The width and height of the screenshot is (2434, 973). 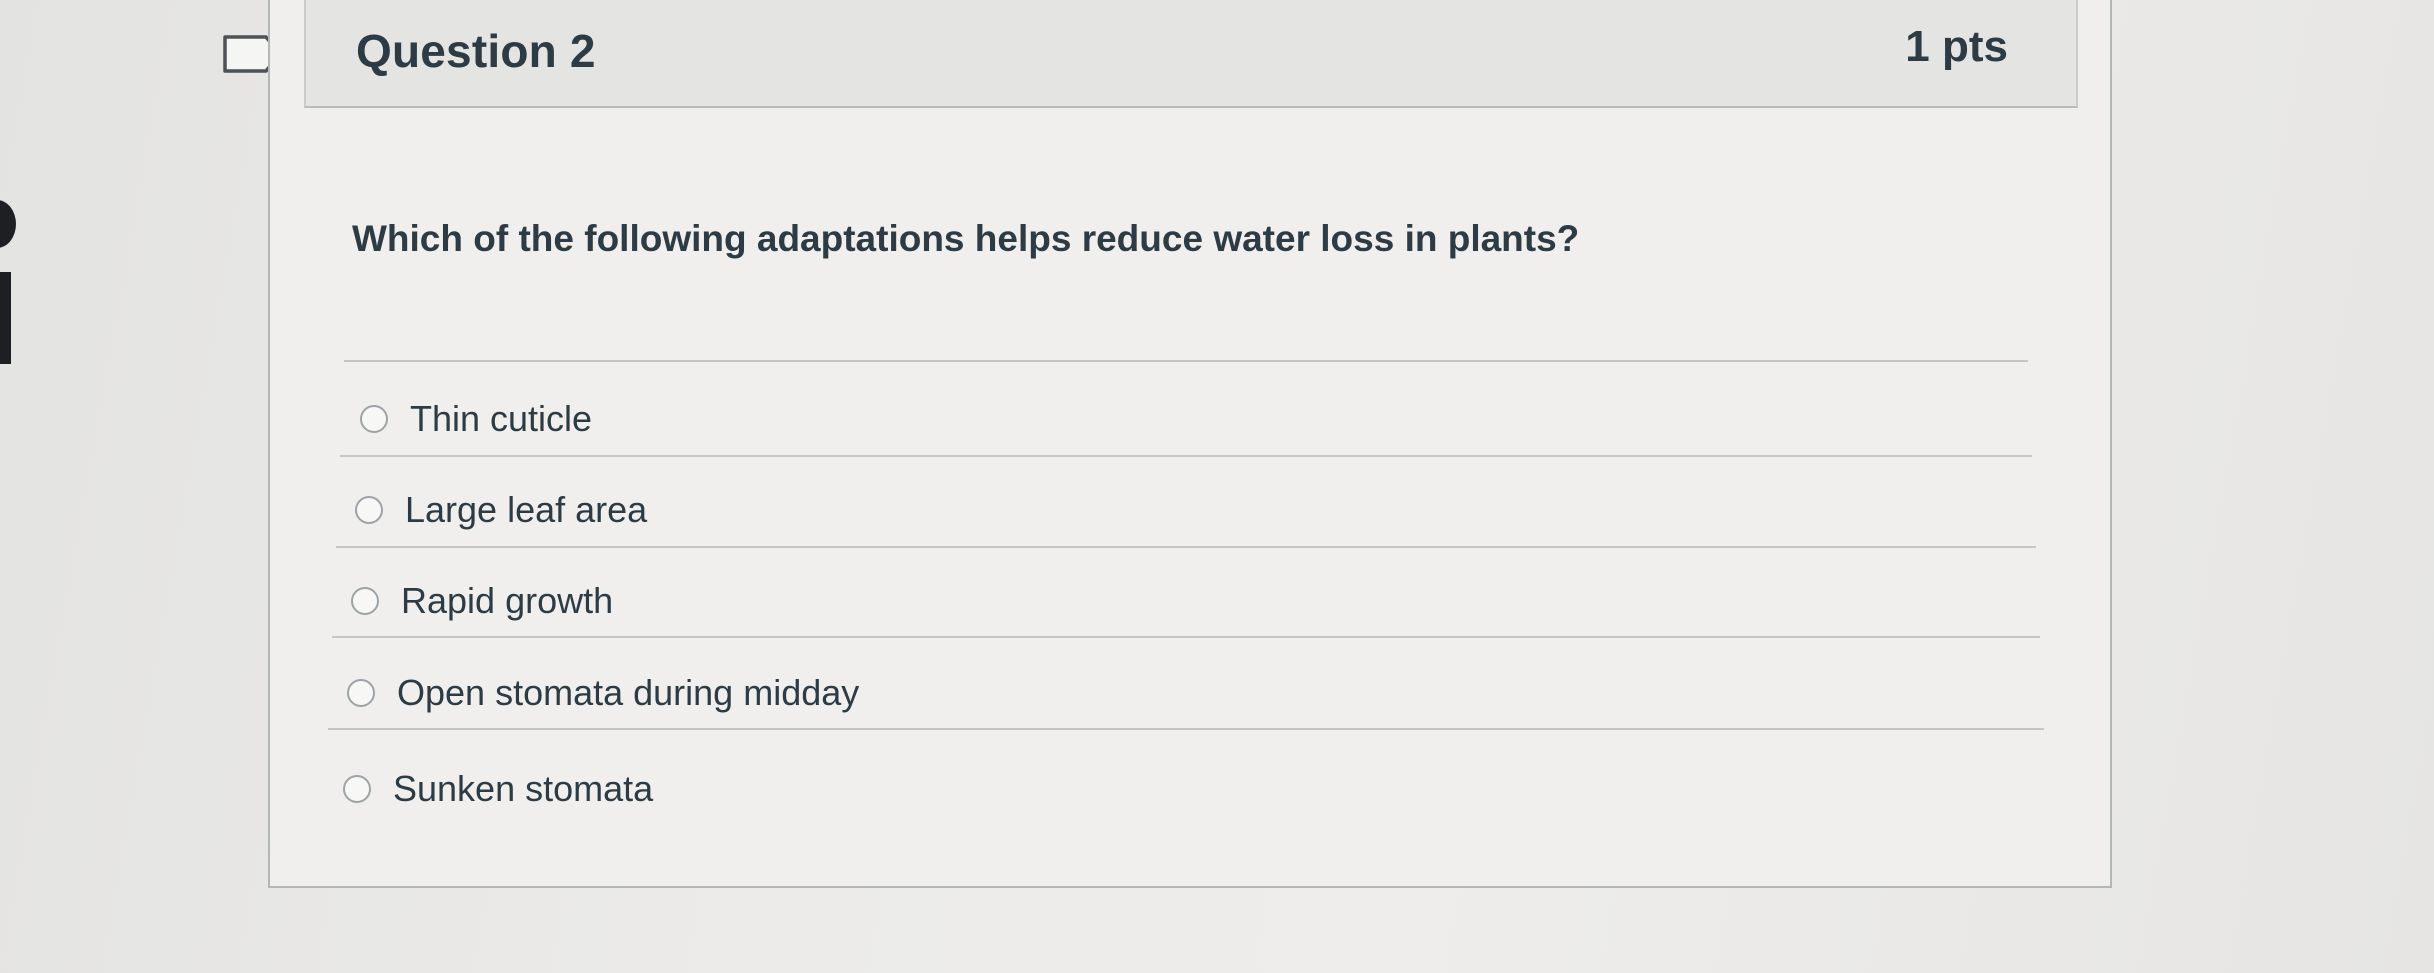 I want to click on answer-option: Rapid growth, so click(x=482, y=601).